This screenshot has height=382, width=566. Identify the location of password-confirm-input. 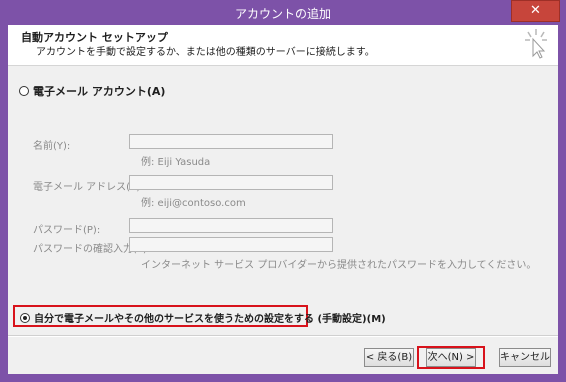
(231, 244).